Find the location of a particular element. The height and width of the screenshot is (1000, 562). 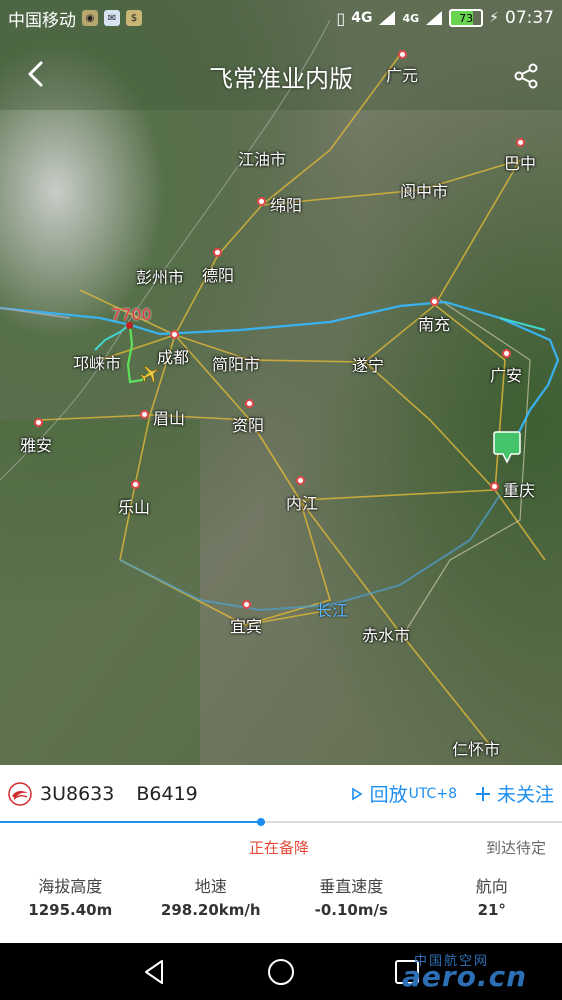

stat-label: 地速 is located at coordinates (210, 886).